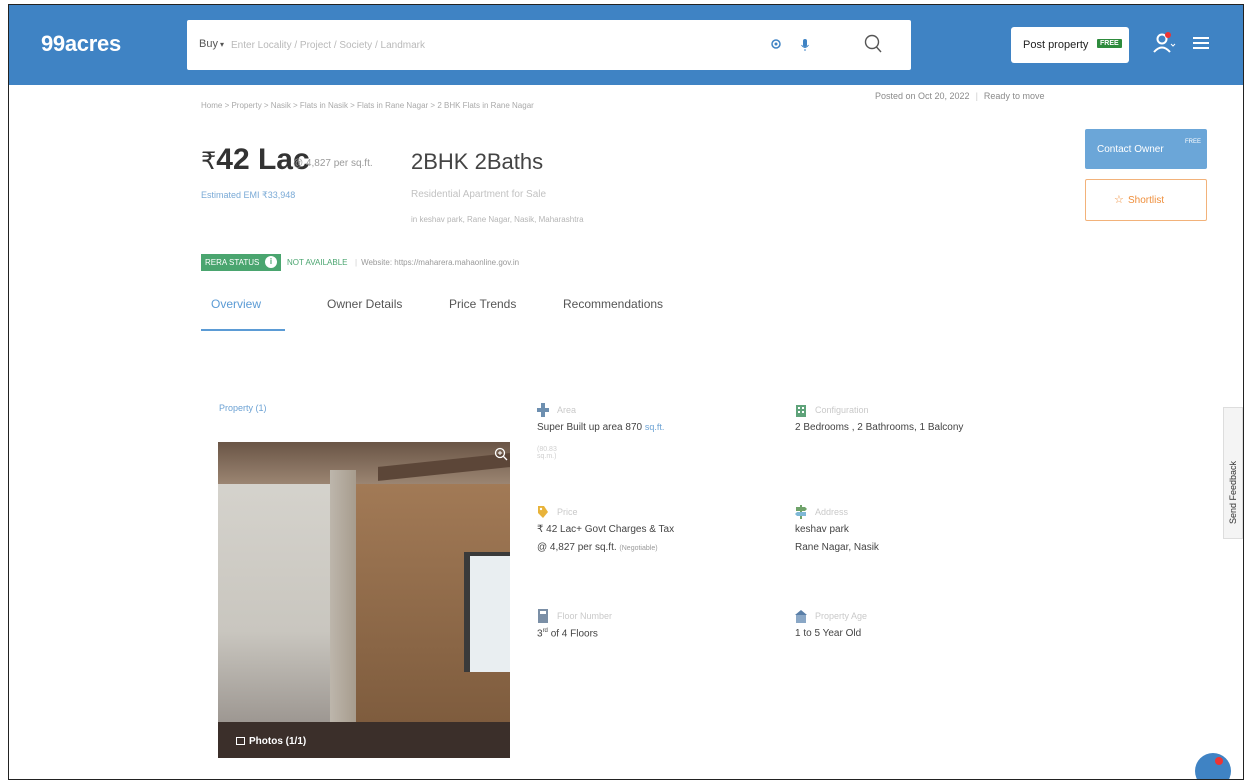  Describe the element at coordinates (543, 616) in the screenshot. I see `floor-icon` at that location.